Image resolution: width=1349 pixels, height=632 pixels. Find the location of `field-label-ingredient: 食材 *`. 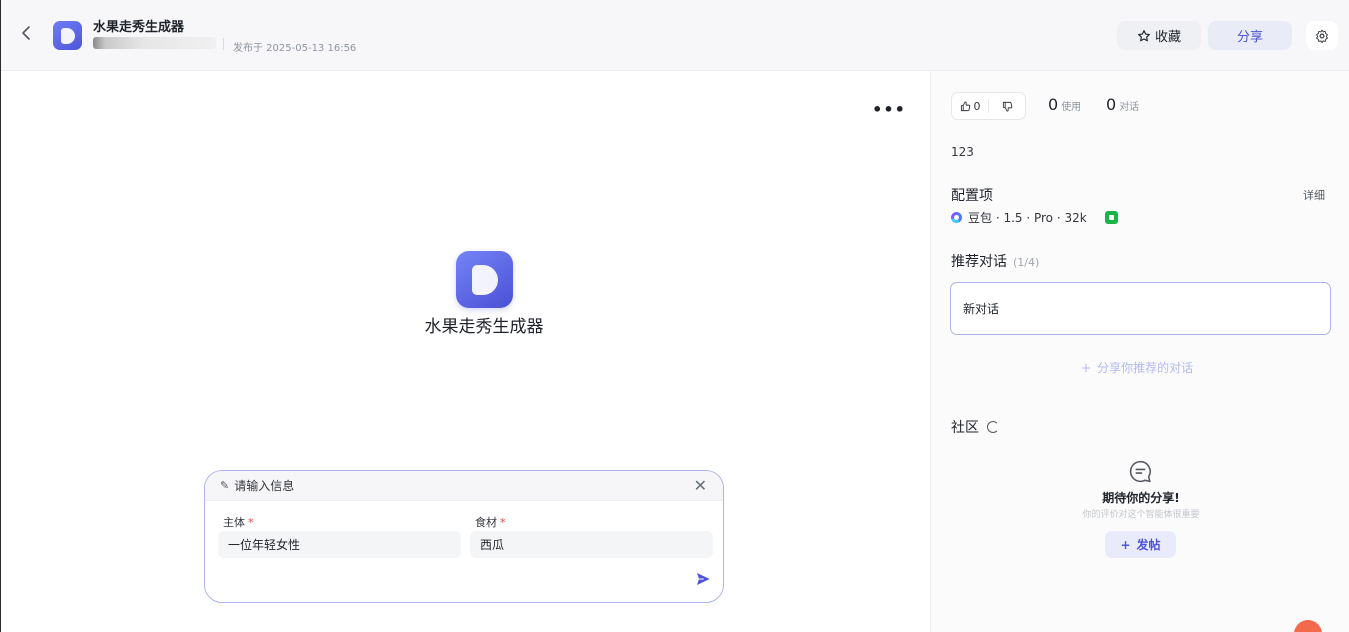

field-label-ingredient: 食材 * is located at coordinates (490, 522).